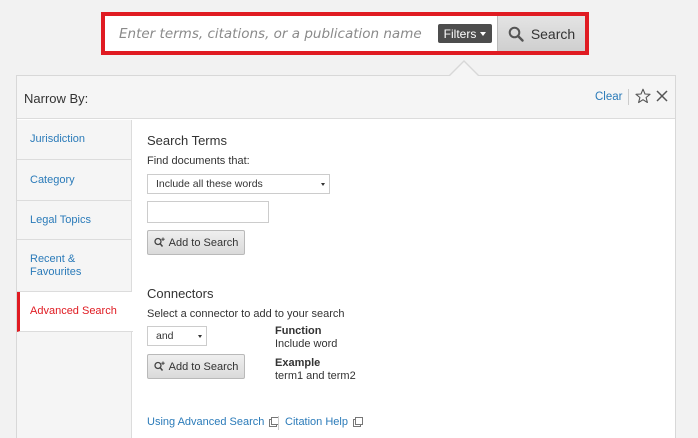  Describe the element at coordinates (56, 98) in the screenshot. I see `panel-title: Narrow By:` at that location.